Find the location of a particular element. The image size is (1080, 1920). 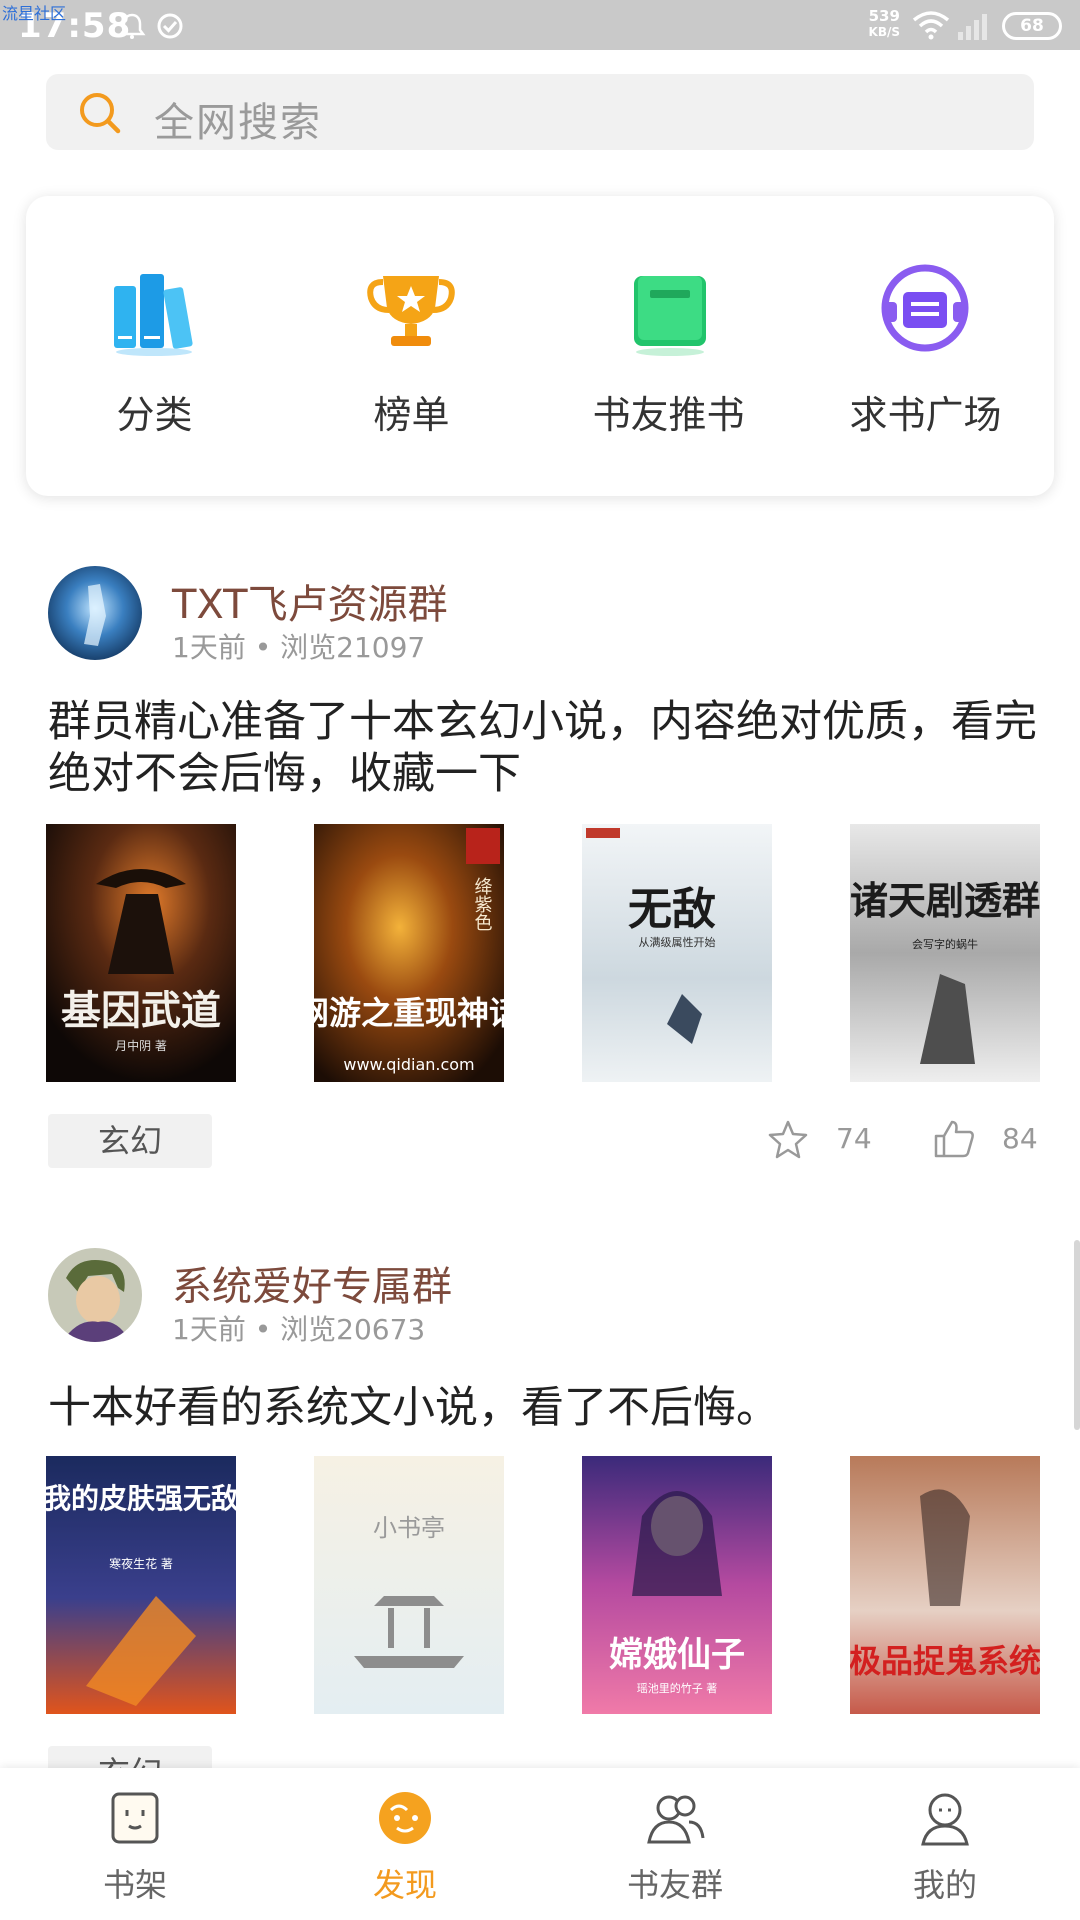

cover-art: 绛紫色 网游之重现神话 www.qidian.com is located at coordinates (409, 953).